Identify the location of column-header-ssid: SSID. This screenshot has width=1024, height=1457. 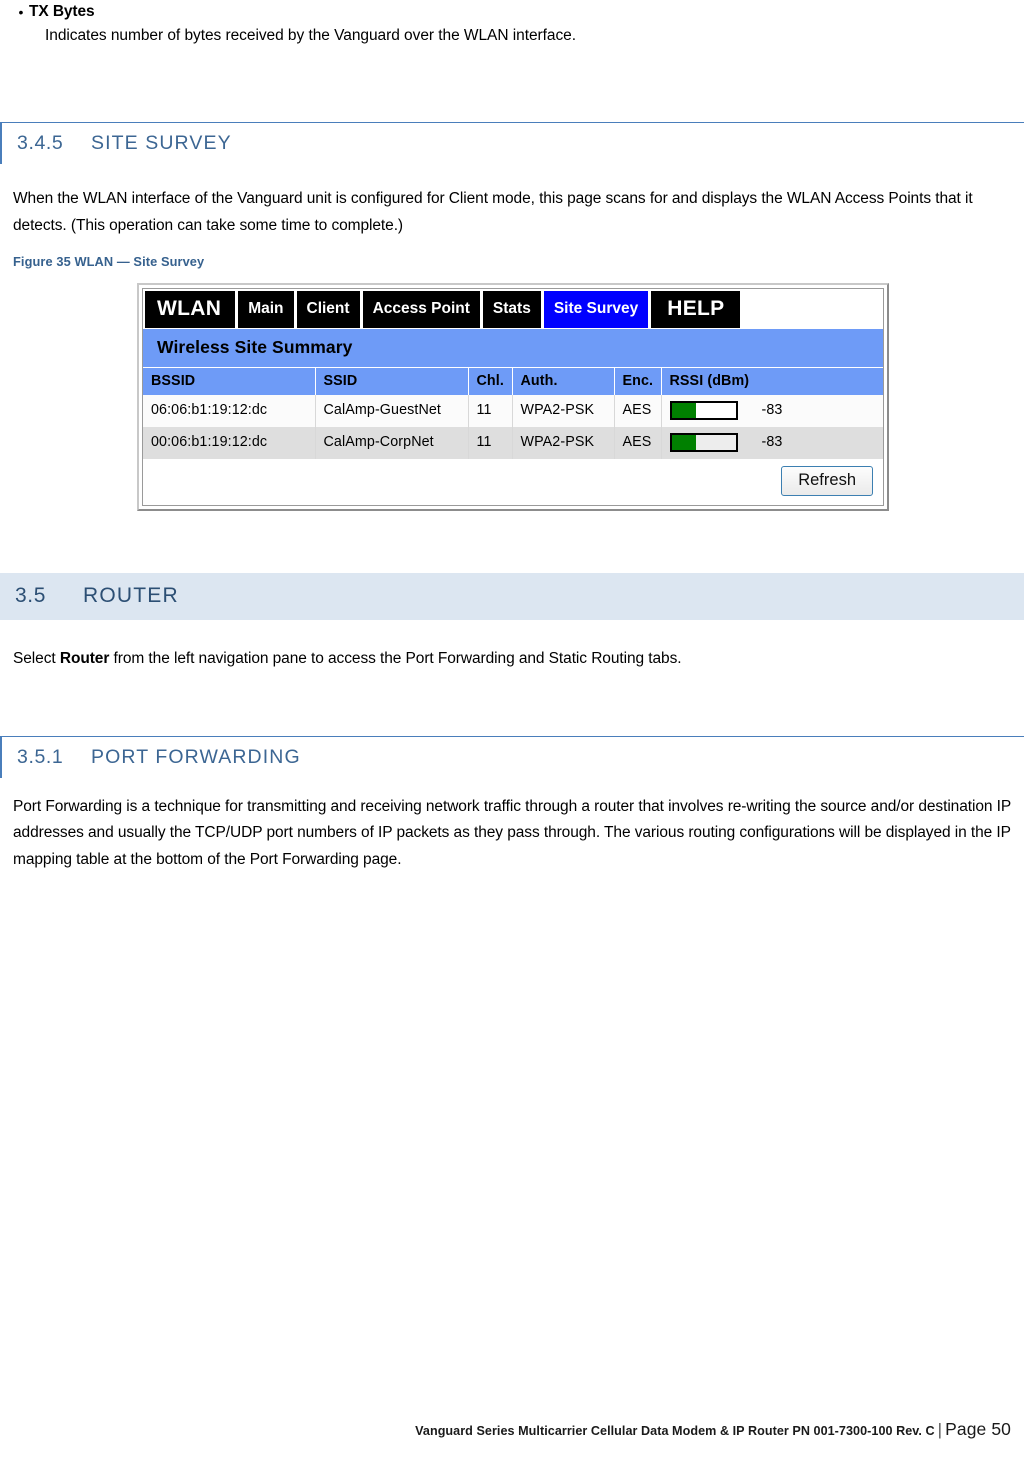
(392, 380).